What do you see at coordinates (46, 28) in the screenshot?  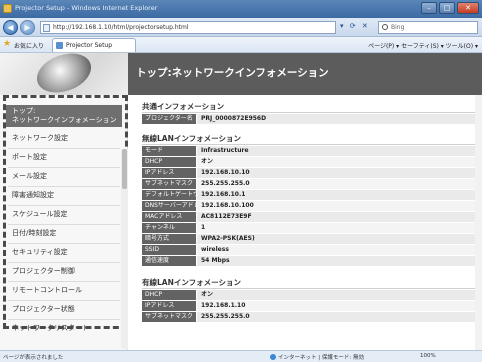 I see `page-icon` at bounding box center [46, 28].